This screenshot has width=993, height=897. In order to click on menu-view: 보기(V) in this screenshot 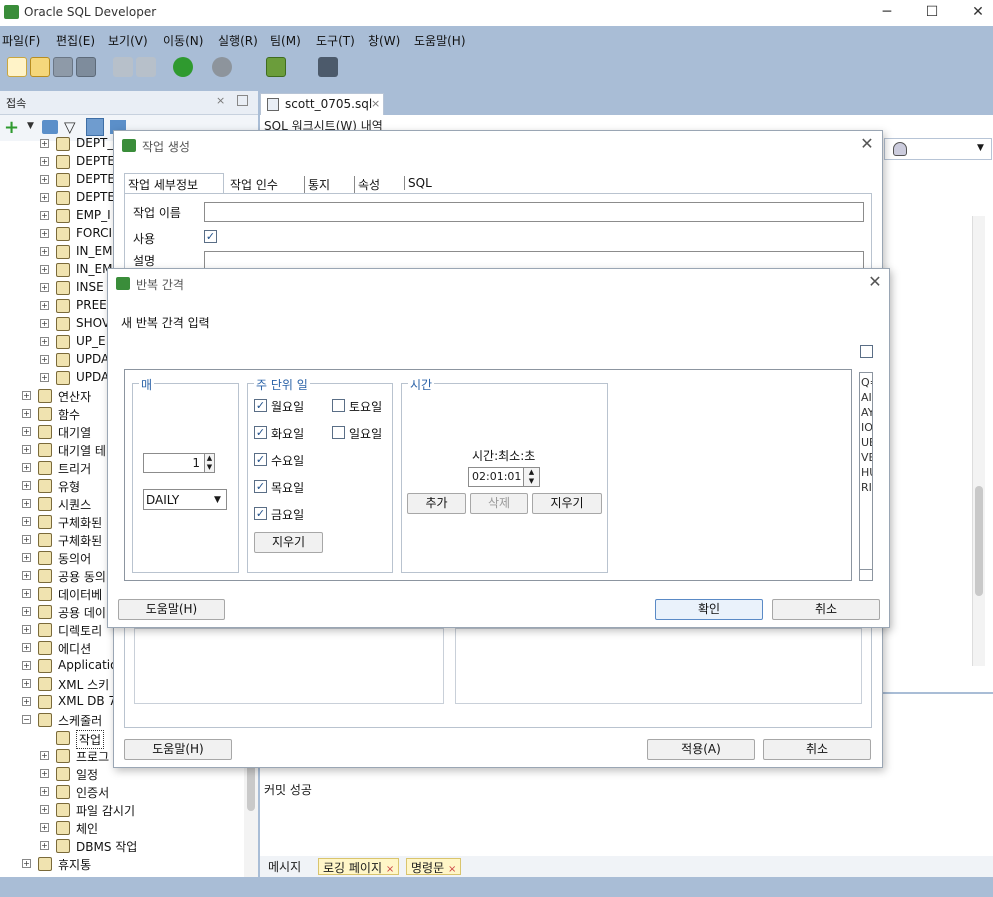, I will do `click(128, 40)`.